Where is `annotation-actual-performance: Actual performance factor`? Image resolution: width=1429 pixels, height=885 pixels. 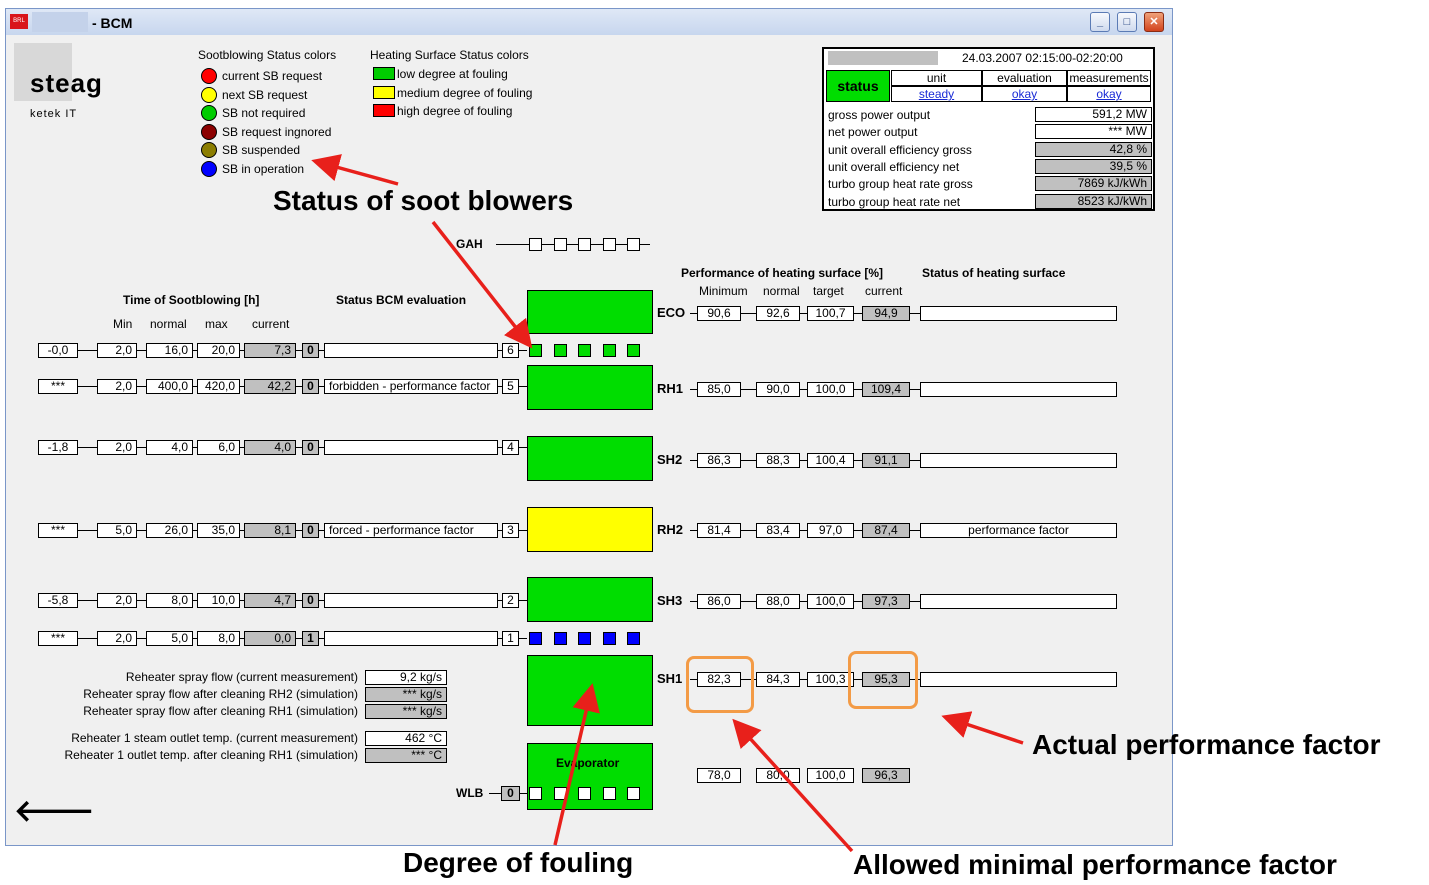 annotation-actual-performance: Actual performance factor is located at coordinates (1206, 744).